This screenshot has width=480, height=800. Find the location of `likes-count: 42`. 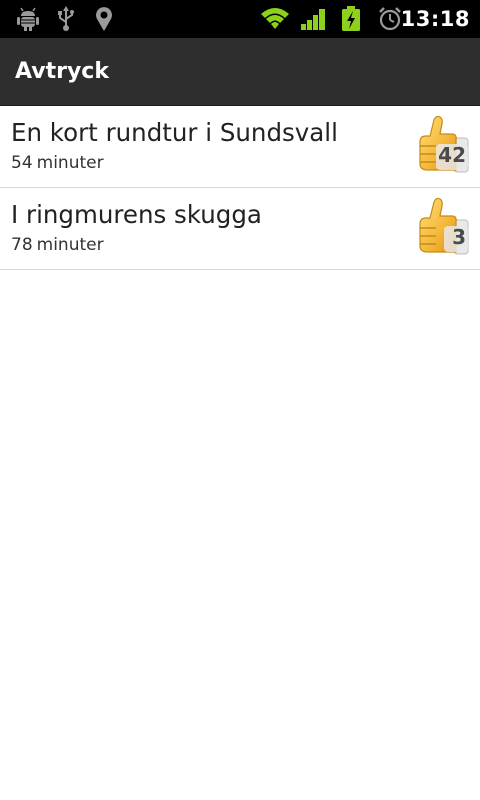

likes-count: 42 is located at coordinates (452, 155).